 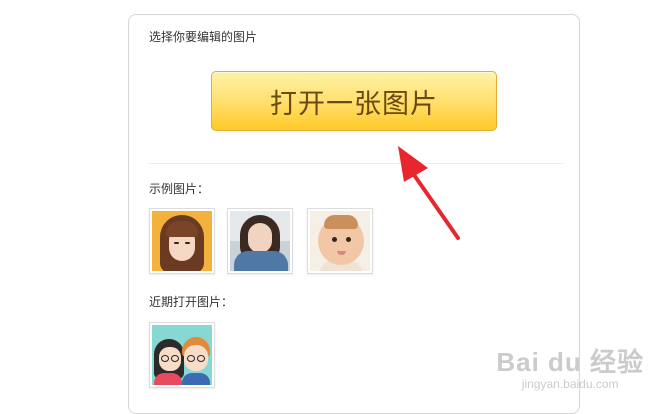 I want to click on watermark-url: jingyan.baidu.com, so click(x=570, y=384).